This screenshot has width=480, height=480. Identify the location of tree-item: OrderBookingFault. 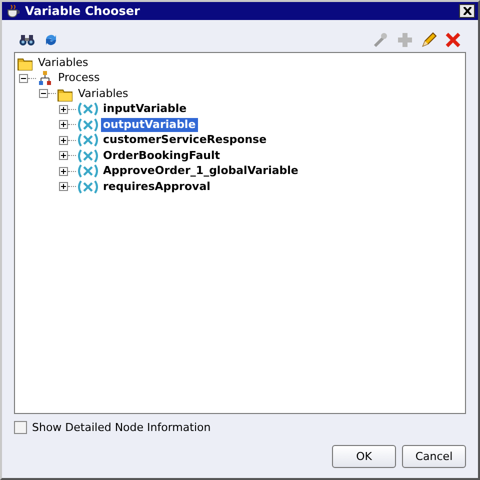
(161, 155).